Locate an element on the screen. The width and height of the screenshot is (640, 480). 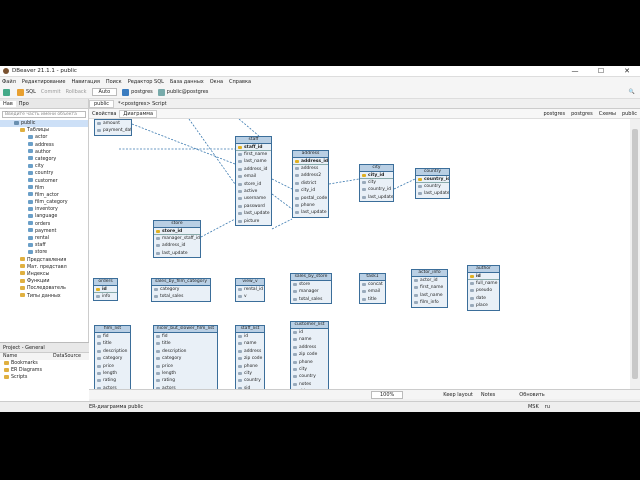
menu-database: База данных is located at coordinates (187, 82).